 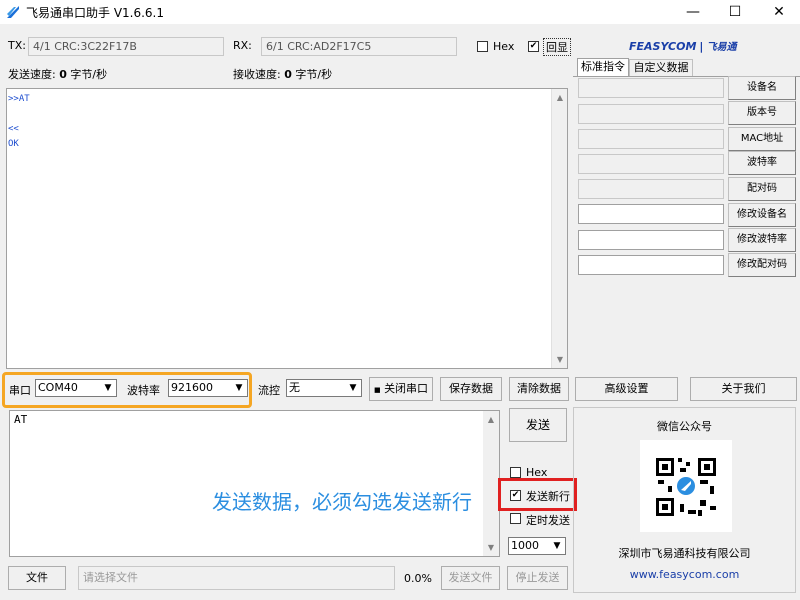 What do you see at coordinates (20, 390) in the screenshot?
I see `port-label: 串口` at bounding box center [20, 390].